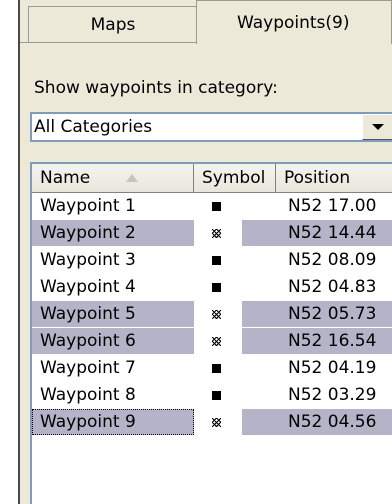 This screenshot has height=504, width=392. Describe the element at coordinates (334, 422) in the screenshot. I see `waypoint-position: N52 04.56` at that location.